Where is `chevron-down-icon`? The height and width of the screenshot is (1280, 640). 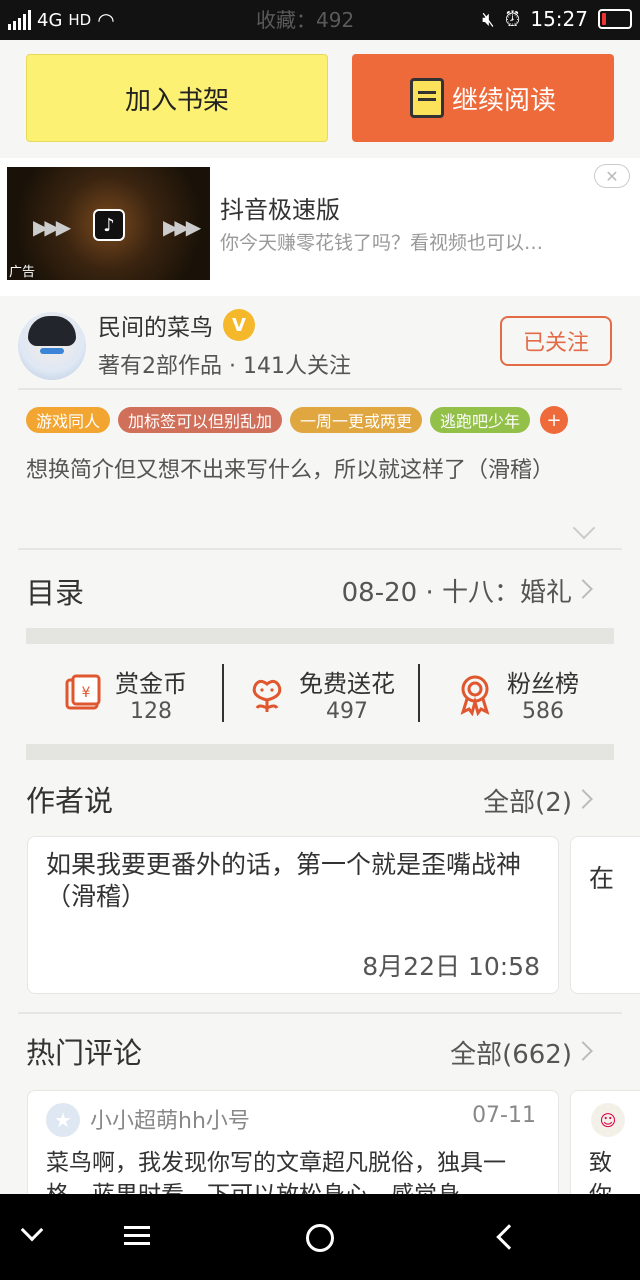 chevron-down-icon is located at coordinates (32, 1230).